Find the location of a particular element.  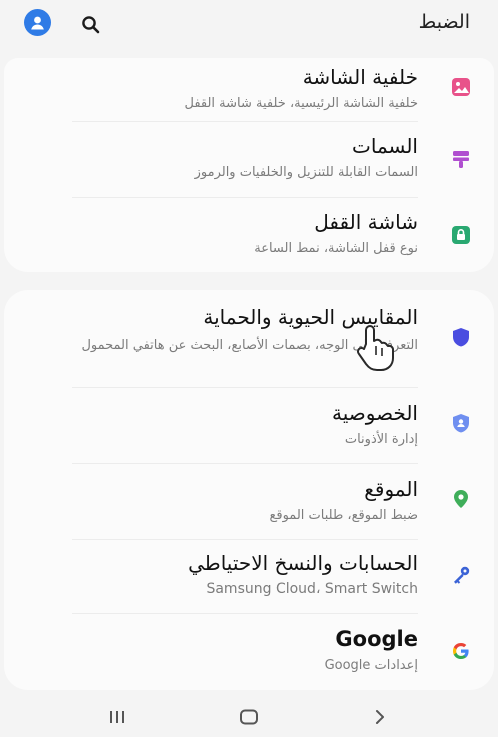

privacy-shield-icon is located at coordinates (461, 423).